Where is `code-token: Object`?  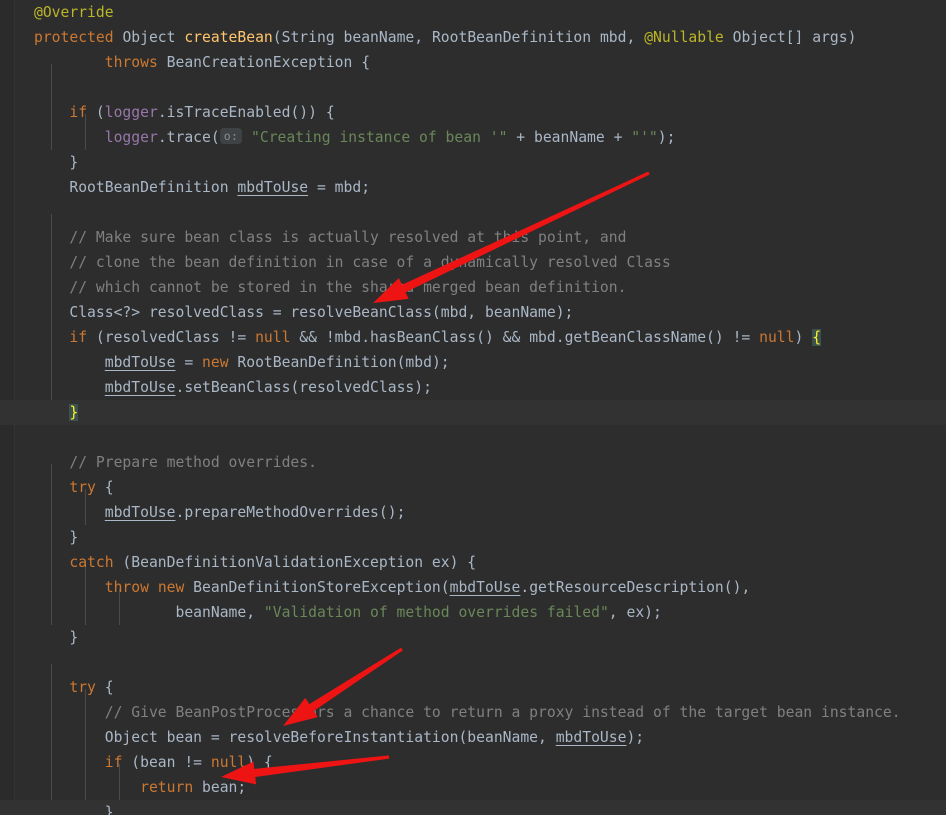 code-token: Object is located at coordinates (149, 37).